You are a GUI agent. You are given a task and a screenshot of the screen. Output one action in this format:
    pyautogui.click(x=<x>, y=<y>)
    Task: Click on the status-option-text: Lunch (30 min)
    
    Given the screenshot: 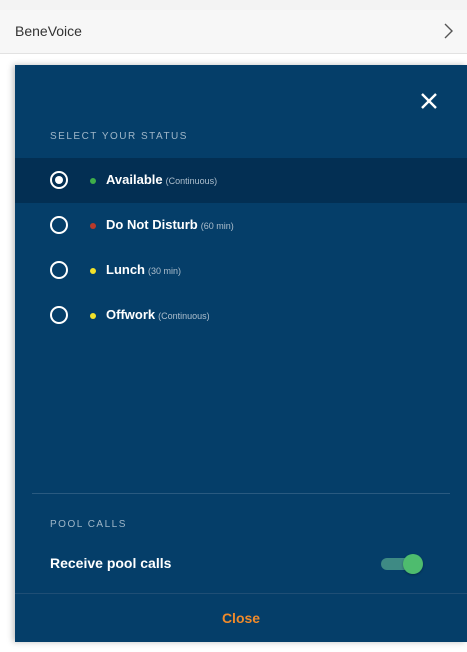 What is the action you would take?
    pyautogui.click(x=143, y=269)
    